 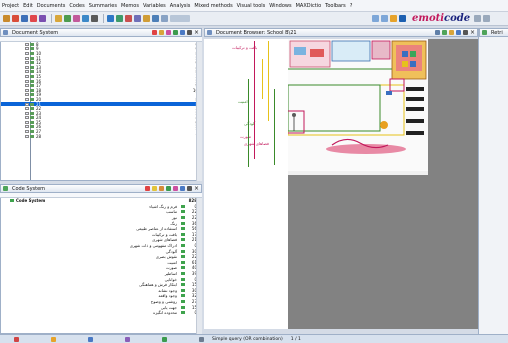 I want to click on window-icon, so click(x=155, y=18).